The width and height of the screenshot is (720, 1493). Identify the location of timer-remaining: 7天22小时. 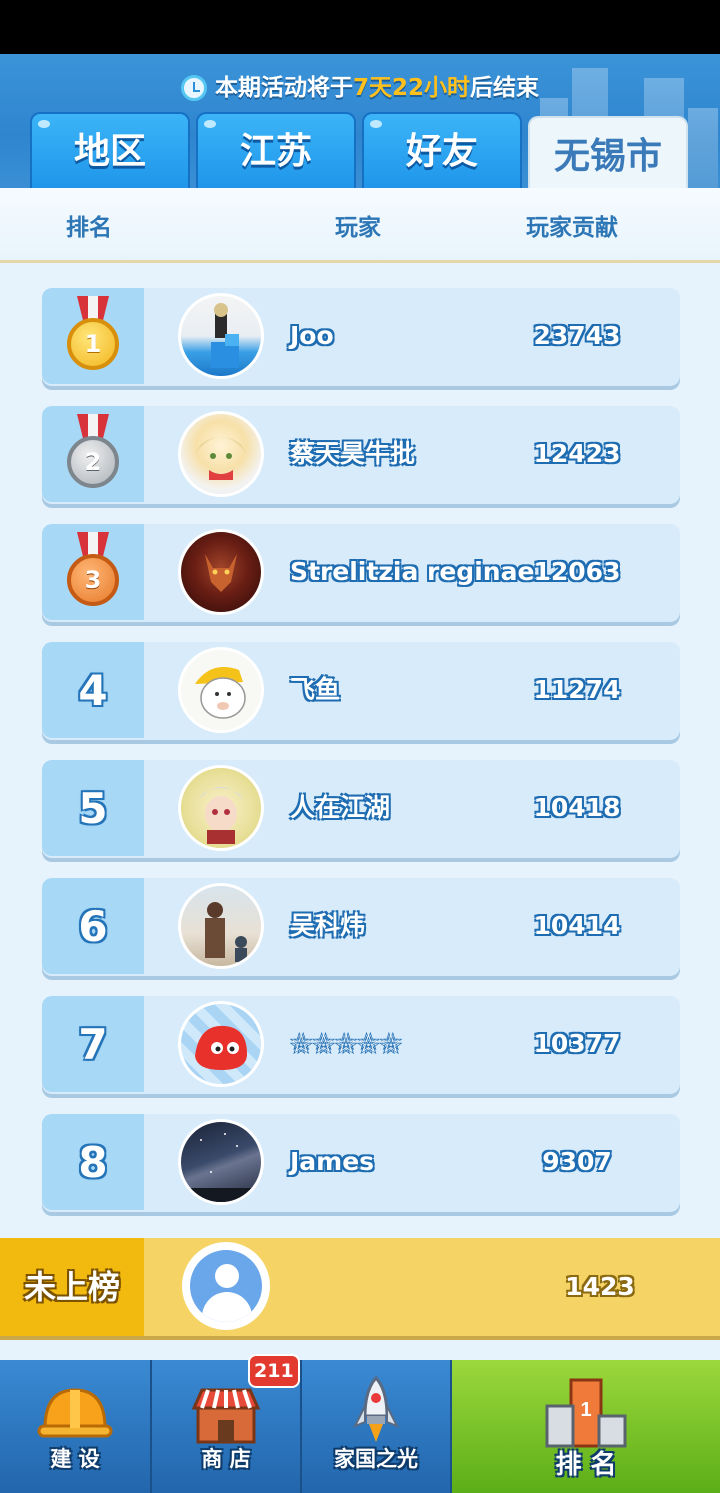
(411, 88).